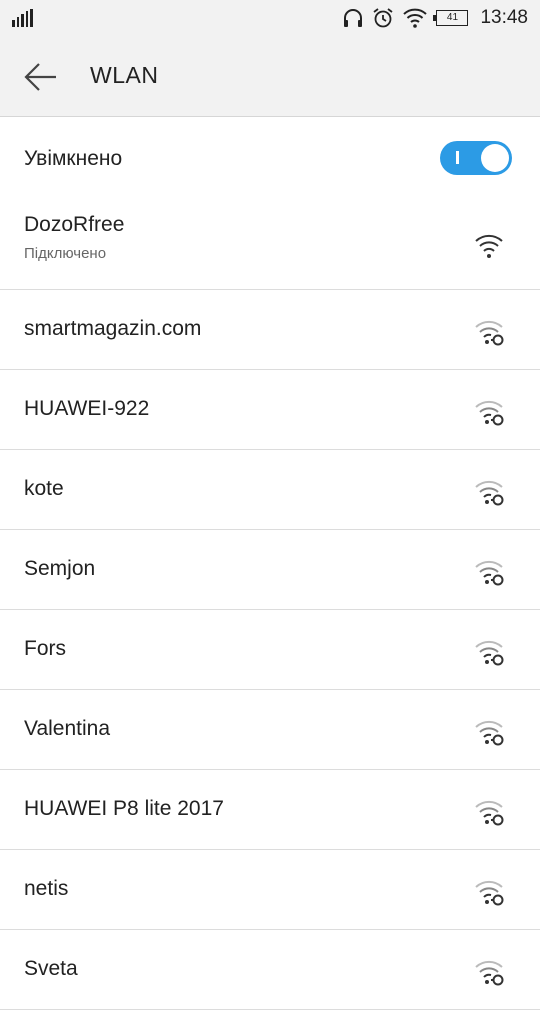 This screenshot has height=1010, width=540. I want to click on battery-icon: 41, so click(451, 18).